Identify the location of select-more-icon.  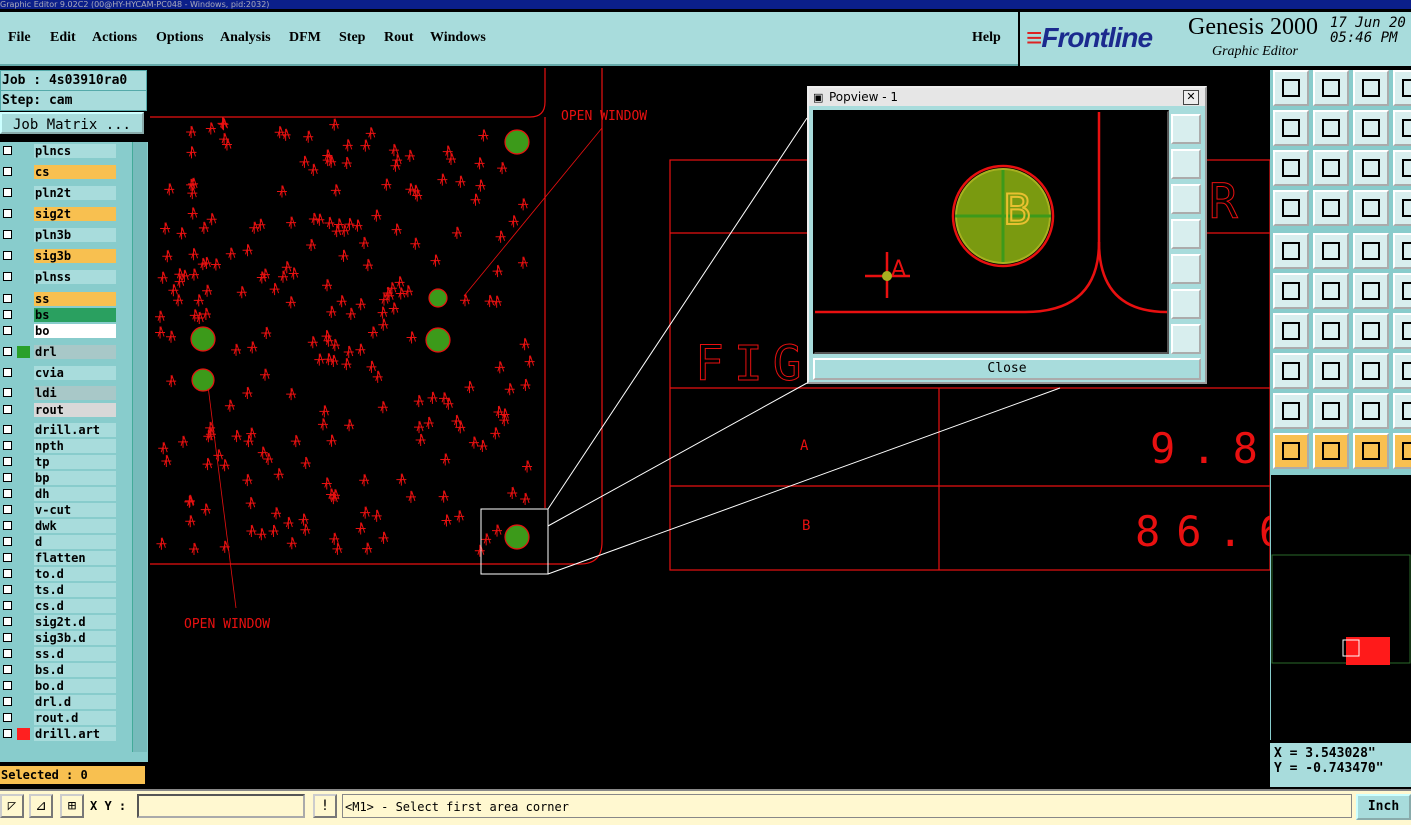
(1402, 451).